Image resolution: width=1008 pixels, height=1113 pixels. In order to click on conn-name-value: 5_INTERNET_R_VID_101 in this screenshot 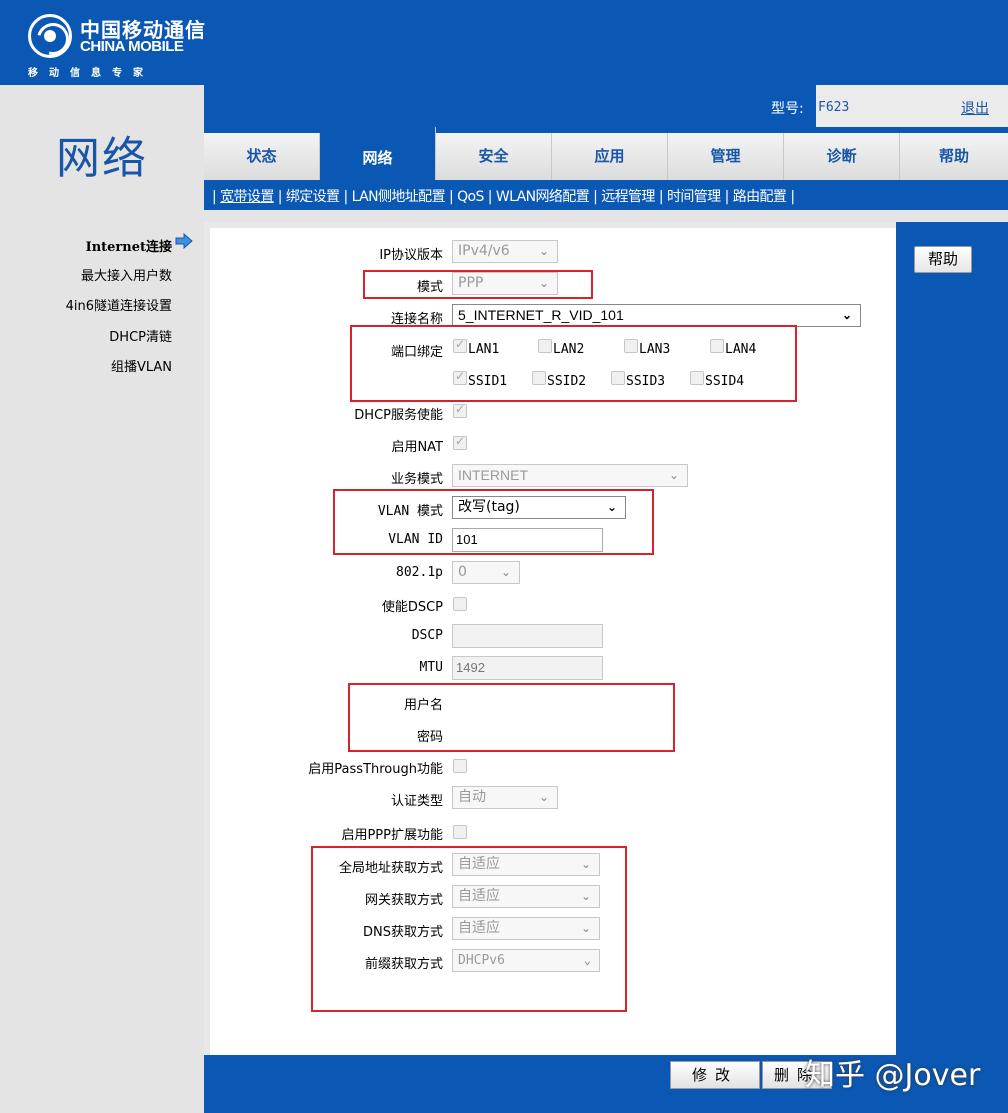, I will do `click(541, 315)`.